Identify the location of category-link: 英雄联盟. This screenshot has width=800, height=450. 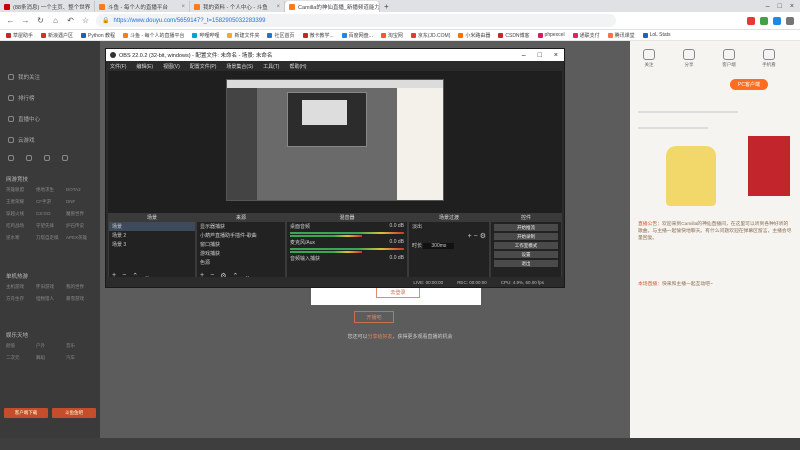
(21, 190).